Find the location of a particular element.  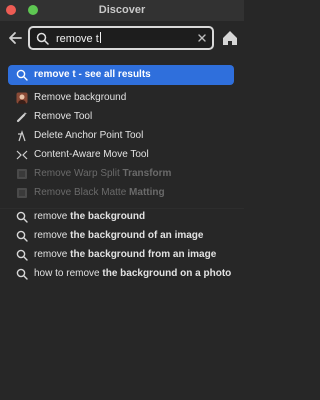

suggestion-label: remove the background from an image is located at coordinates (125, 254).